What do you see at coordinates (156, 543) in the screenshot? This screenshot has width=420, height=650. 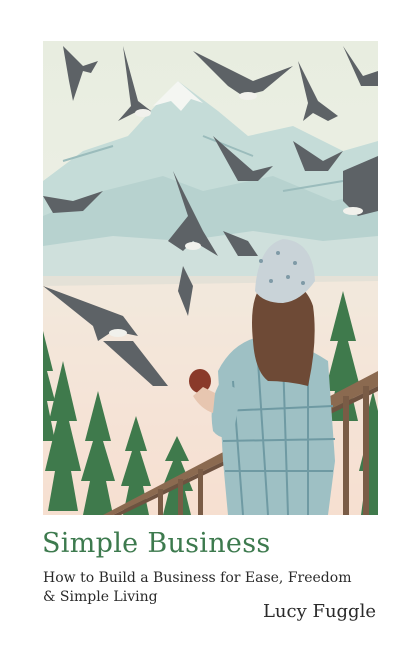 I see `book-title: Simple Business` at bounding box center [156, 543].